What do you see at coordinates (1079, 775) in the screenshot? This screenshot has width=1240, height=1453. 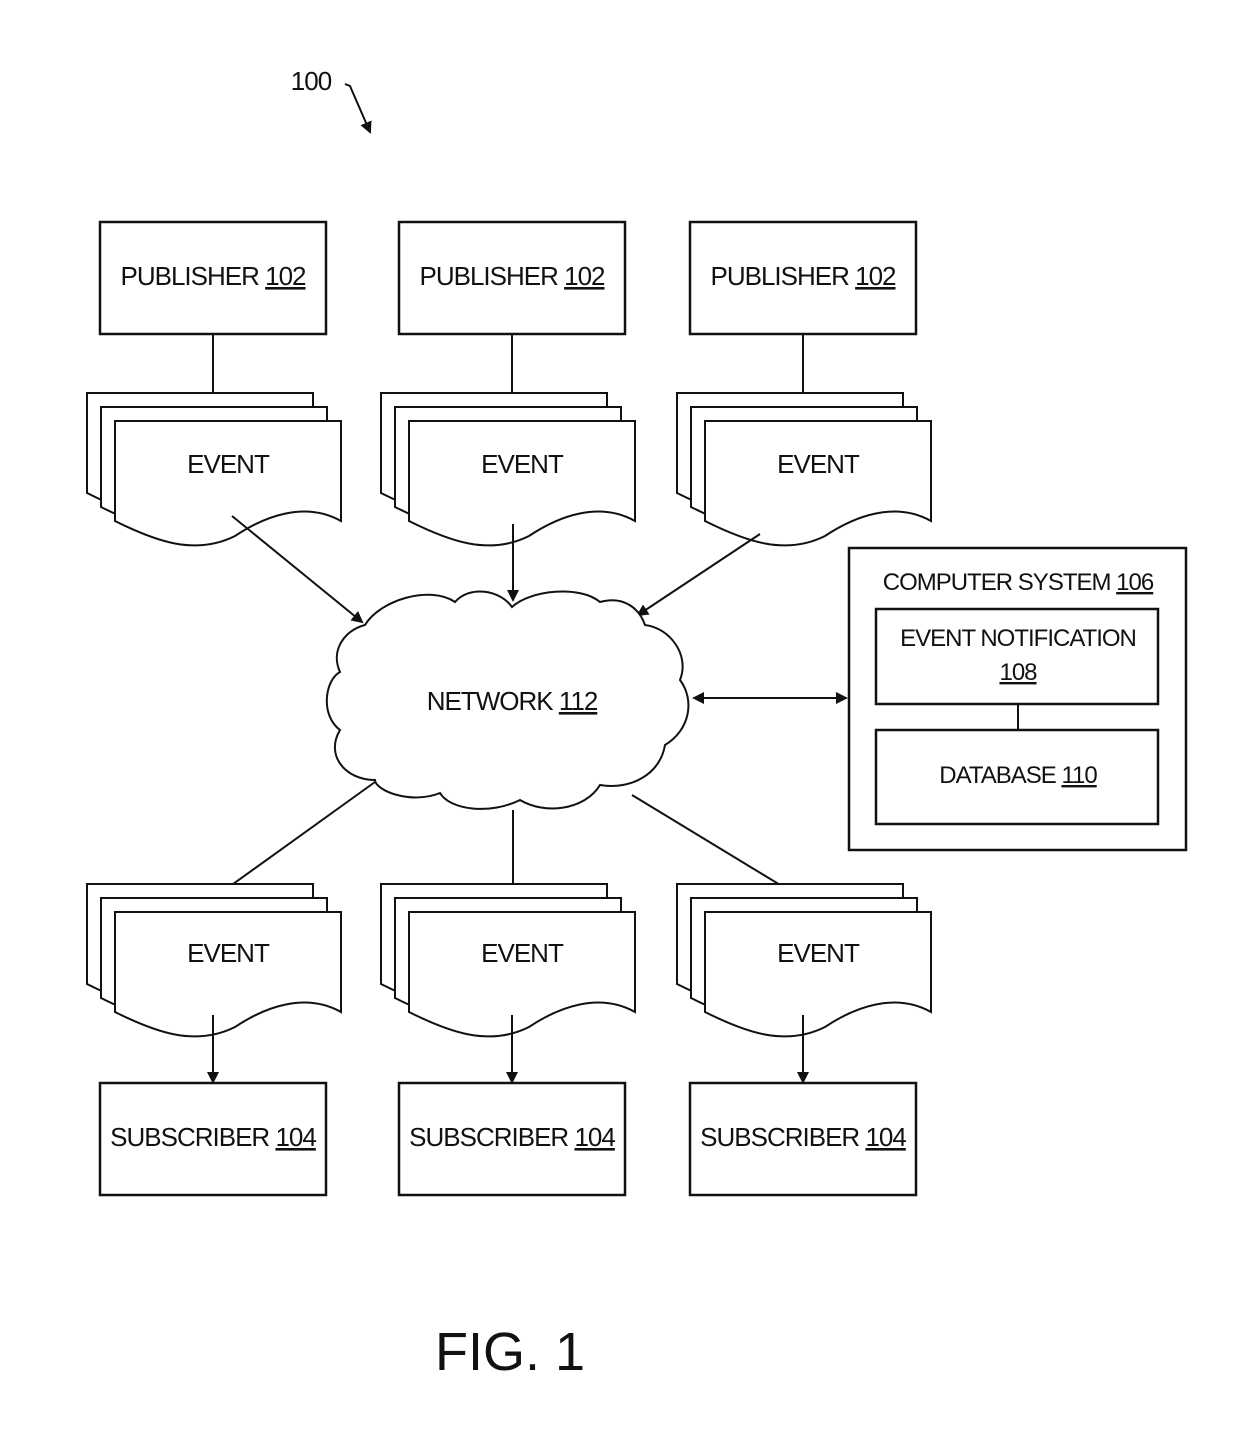 I see `database-ref: 110` at bounding box center [1079, 775].